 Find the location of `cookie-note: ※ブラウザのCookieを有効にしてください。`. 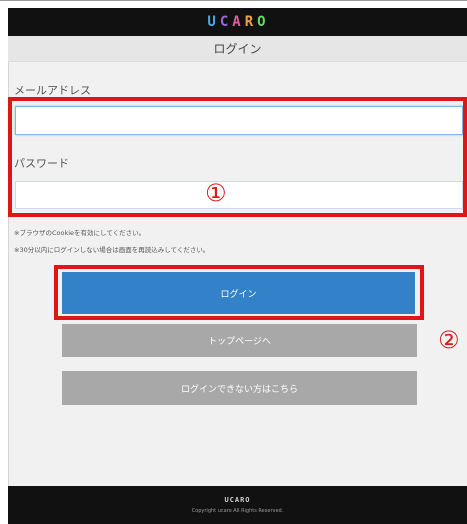

cookie-note: ※ブラウザのCookieを有効にしてください。 is located at coordinates (80, 233).